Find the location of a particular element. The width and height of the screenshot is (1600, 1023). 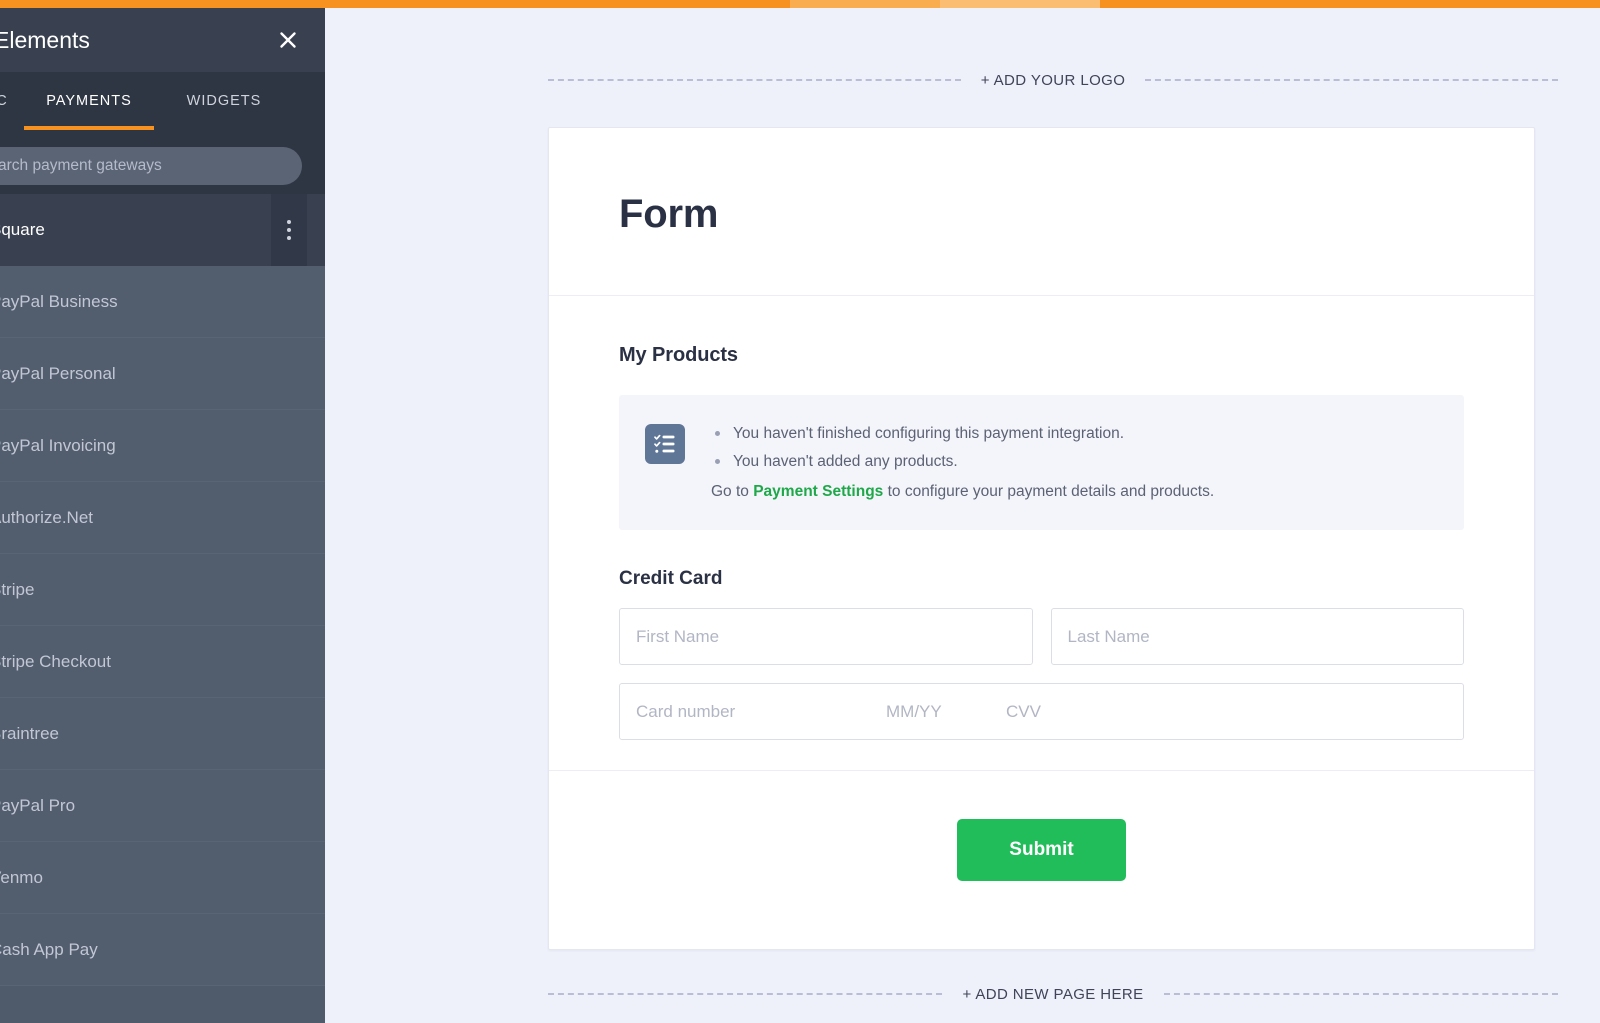

tab-basic: C is located at coordinates (12, 101).